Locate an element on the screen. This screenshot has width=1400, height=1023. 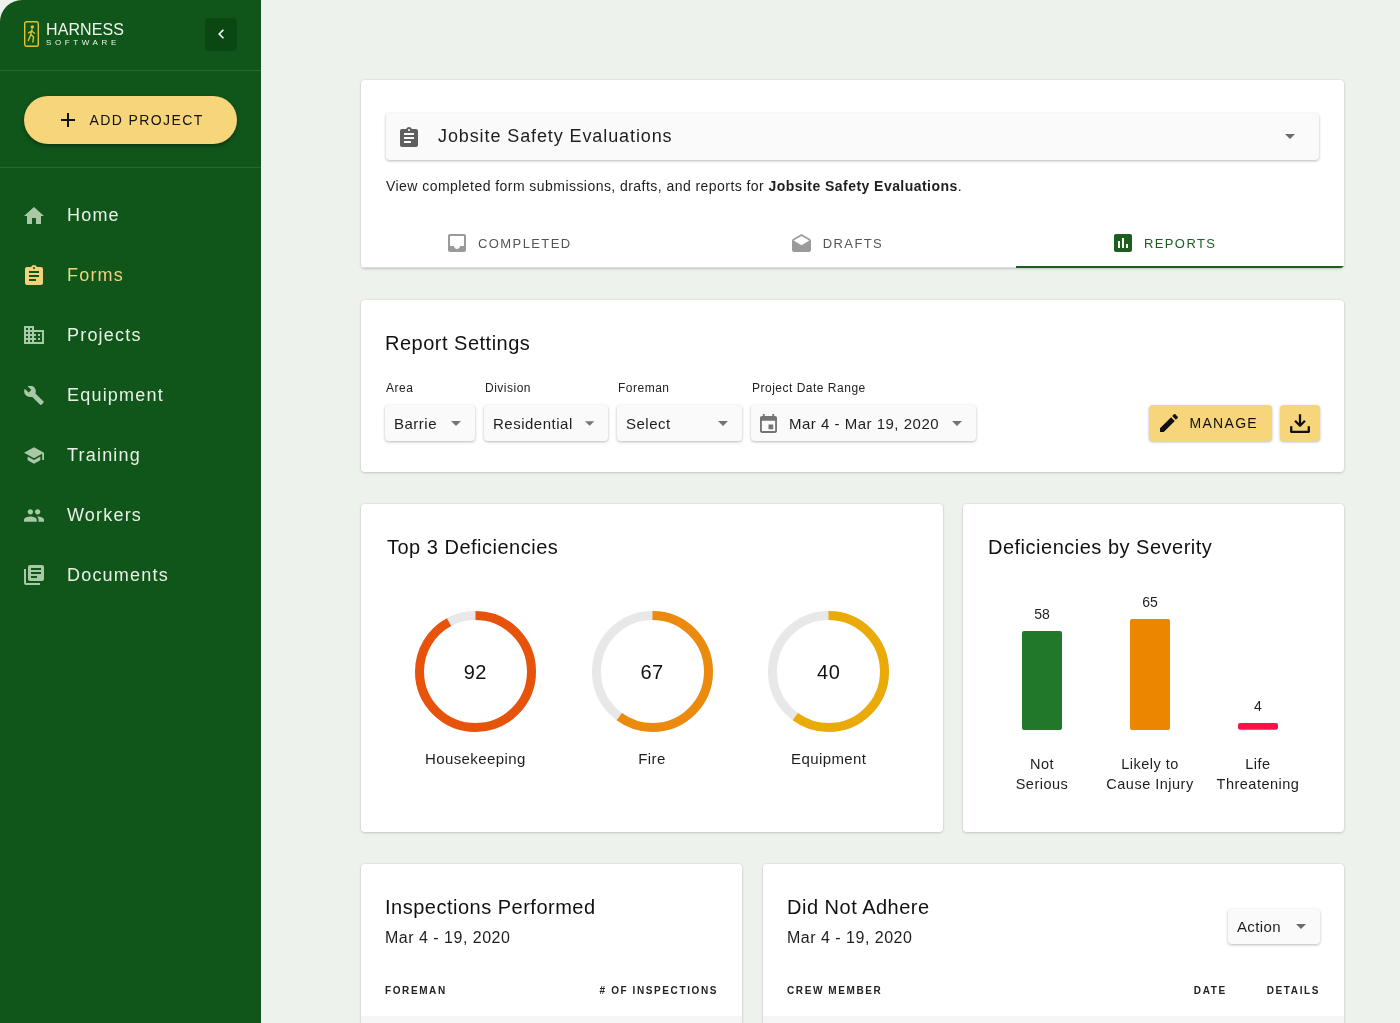
logo-tagline: SOFTWARE is located at coordinates (83, 42).